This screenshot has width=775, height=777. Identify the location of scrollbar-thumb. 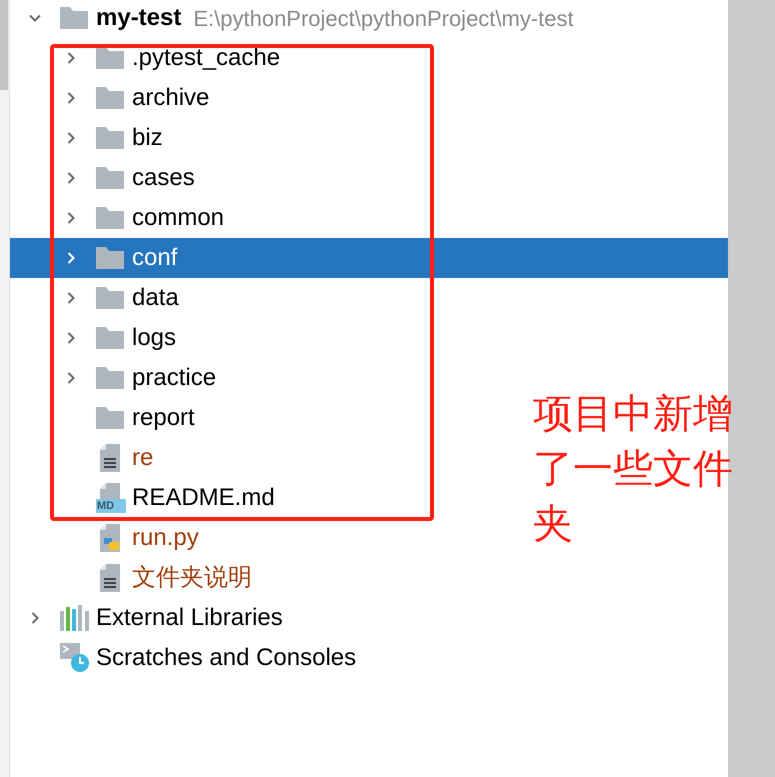
(4, 45).